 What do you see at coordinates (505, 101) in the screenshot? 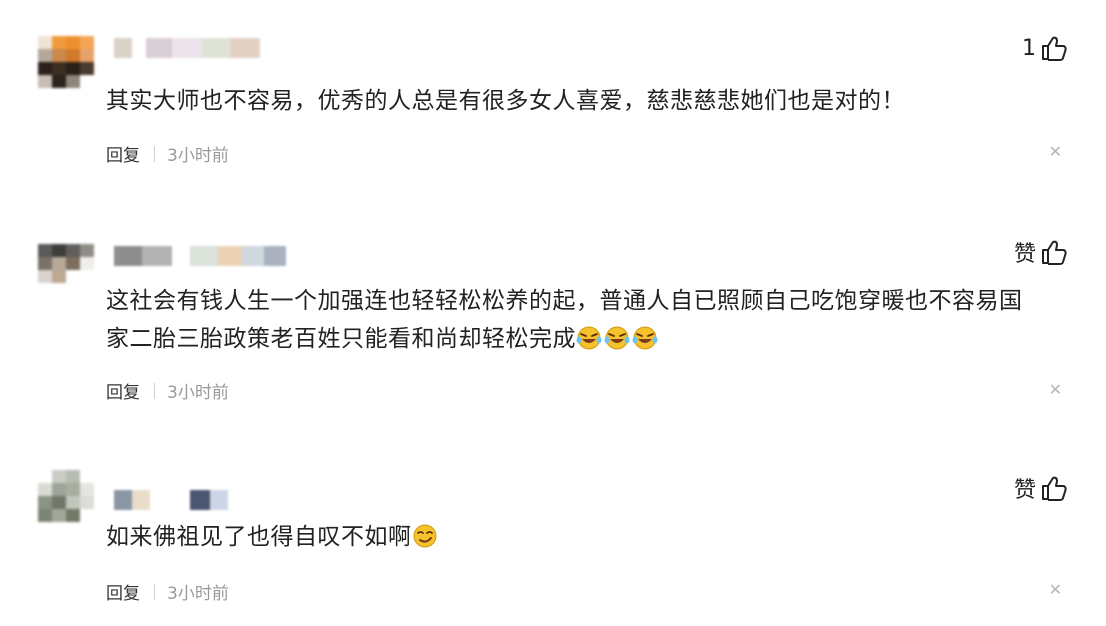
I see `comment-text: 其实大师也不容易，优秀的人总是有很多女人喜爱，慈悲慈悲她们也是对的！` at bounding box center [505, 101].